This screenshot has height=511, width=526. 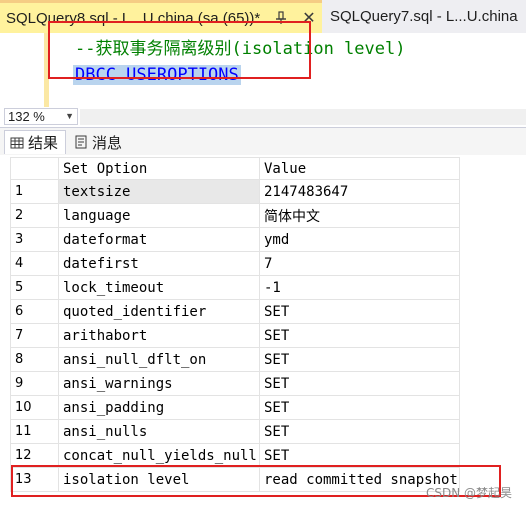 What do you see at coordinates (34, 215) in the screenshot?
I see `row-number-cell: 2` at bounding box center [34, 215].